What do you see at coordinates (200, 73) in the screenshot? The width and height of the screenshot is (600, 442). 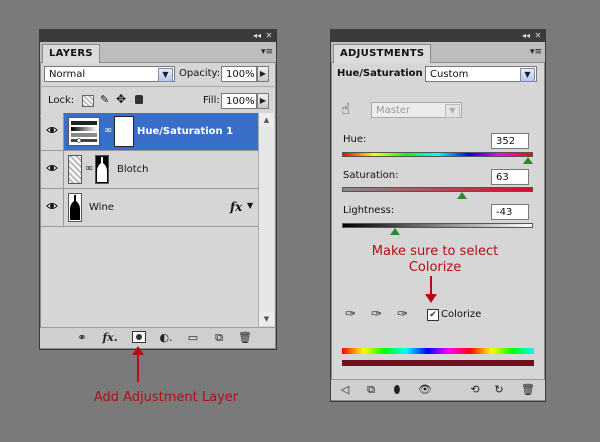 I see `opacity-label: Opacity:` at bounding box center [200, 73].